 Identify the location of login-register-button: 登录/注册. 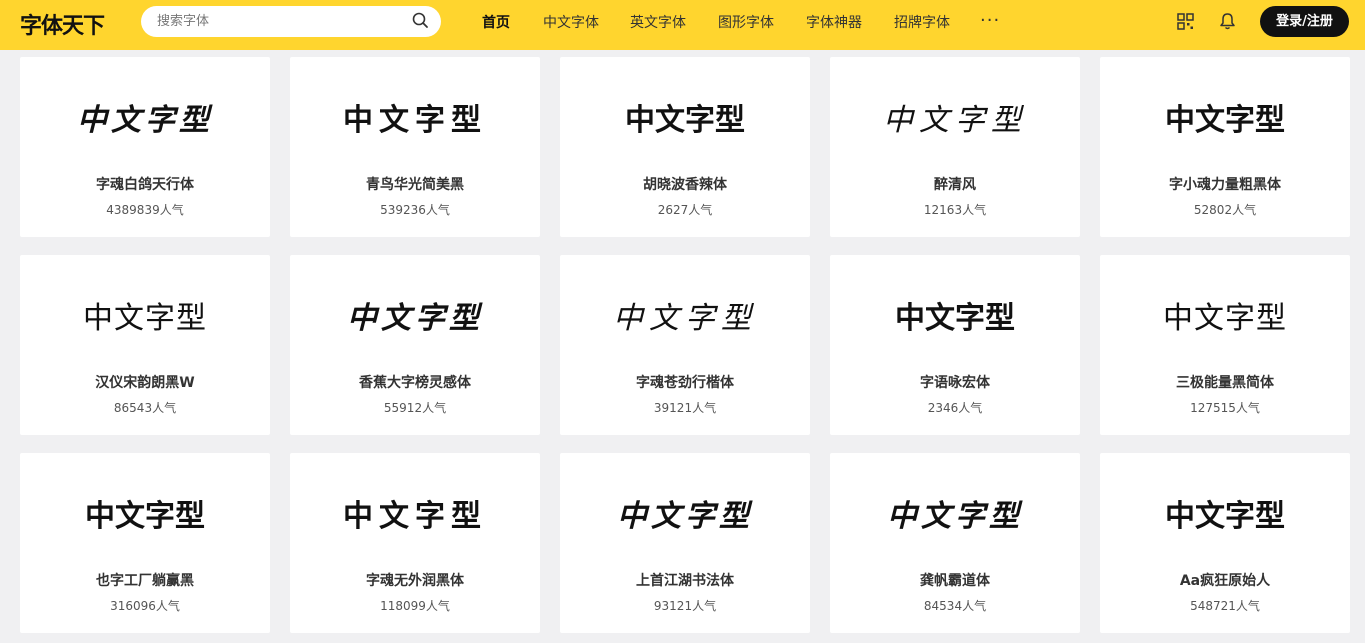
(1304, 21).